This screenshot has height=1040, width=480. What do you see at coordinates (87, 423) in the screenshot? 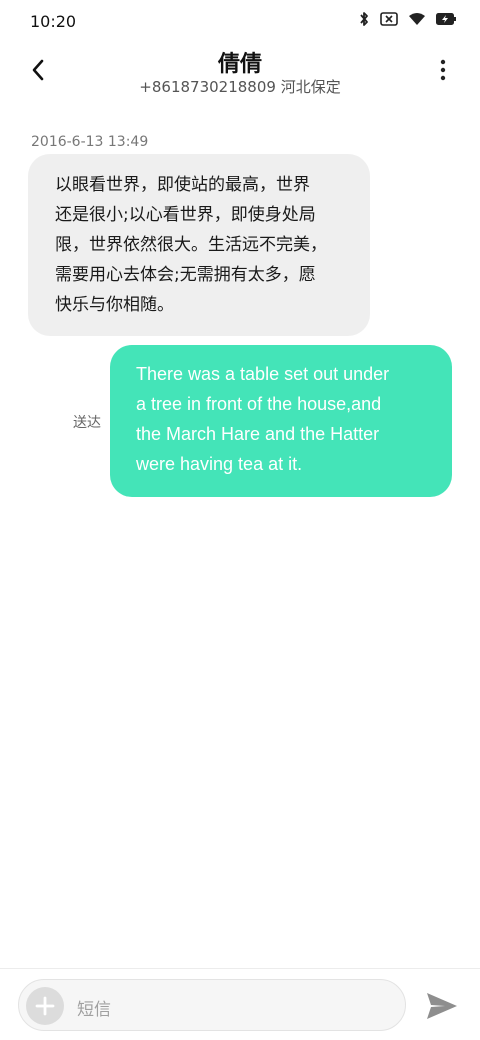
I see `delivery-status: 送达` at bounding box center [87, 423].